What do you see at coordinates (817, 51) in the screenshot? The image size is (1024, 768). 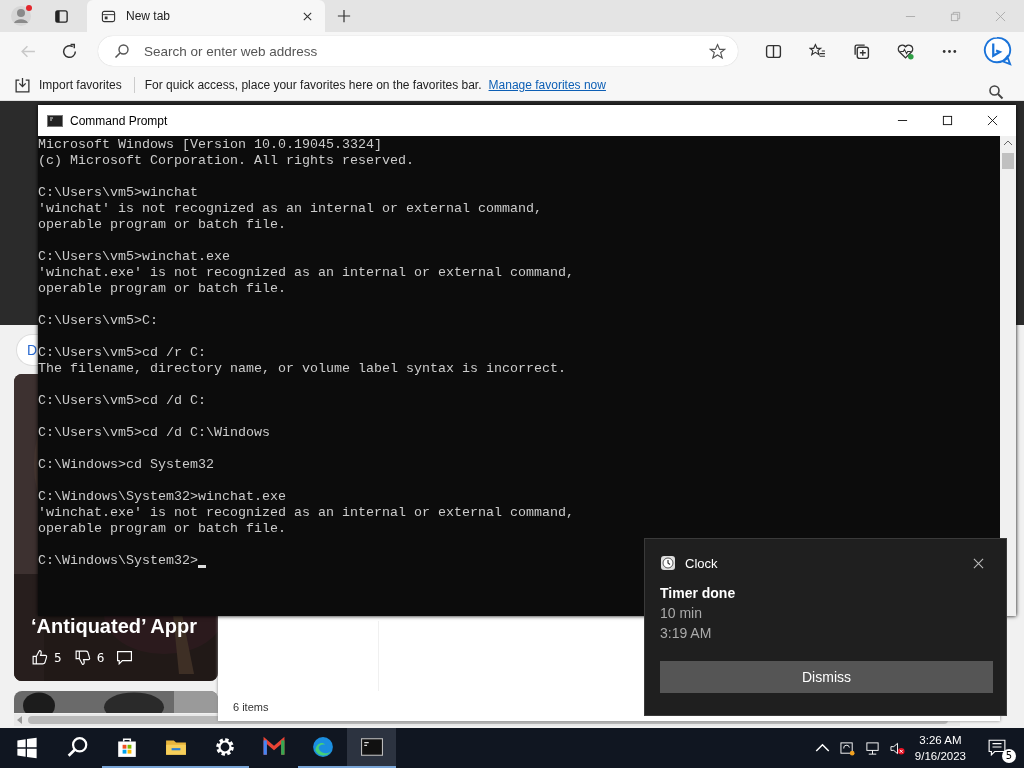 I see `favorites-icon` at bounding box center [817, 51].